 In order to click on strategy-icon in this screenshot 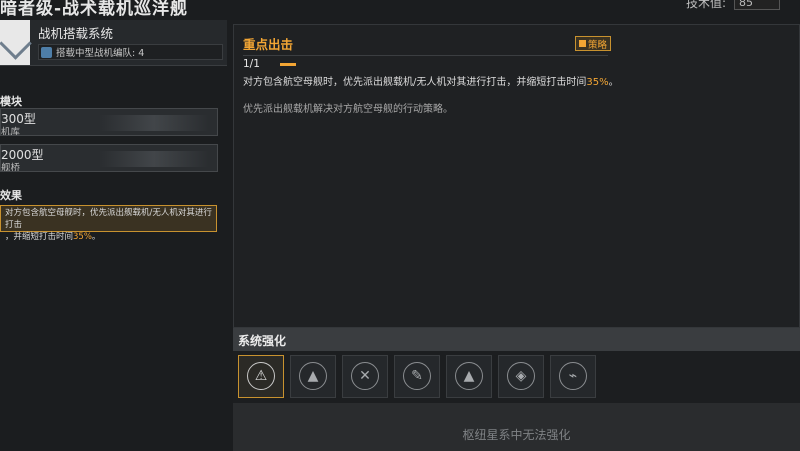, I will do `click(582, 43)`.